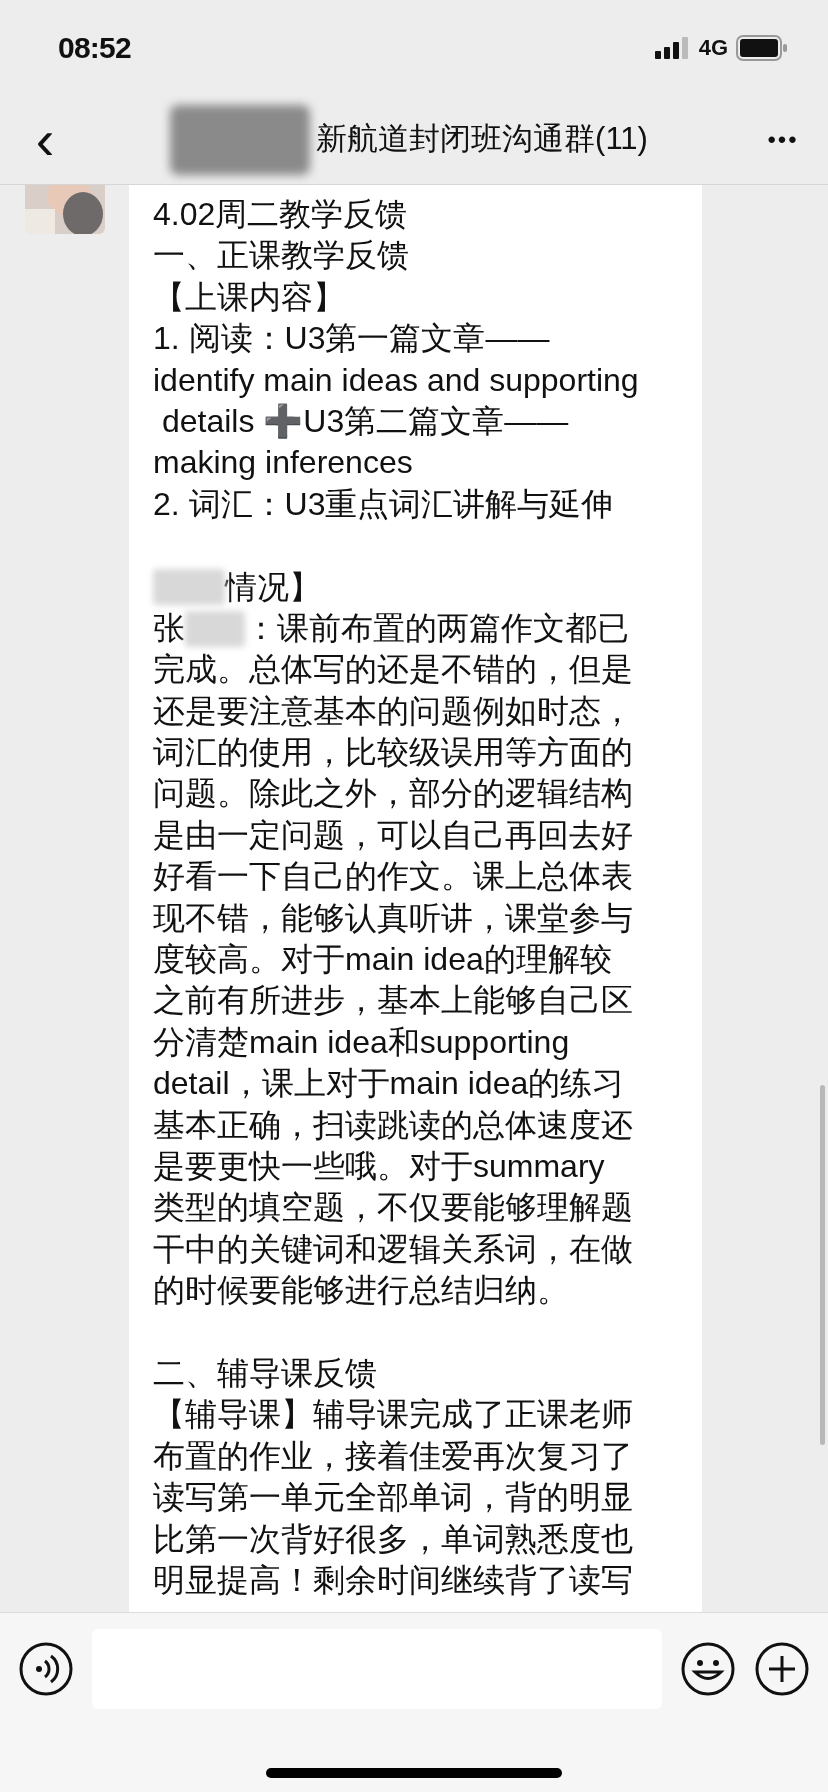 The width and height of the screenshot is (828, 1792). I want to click on message-line: 比第一次背好很多，单词熟悉度也, so click(393, 1539).